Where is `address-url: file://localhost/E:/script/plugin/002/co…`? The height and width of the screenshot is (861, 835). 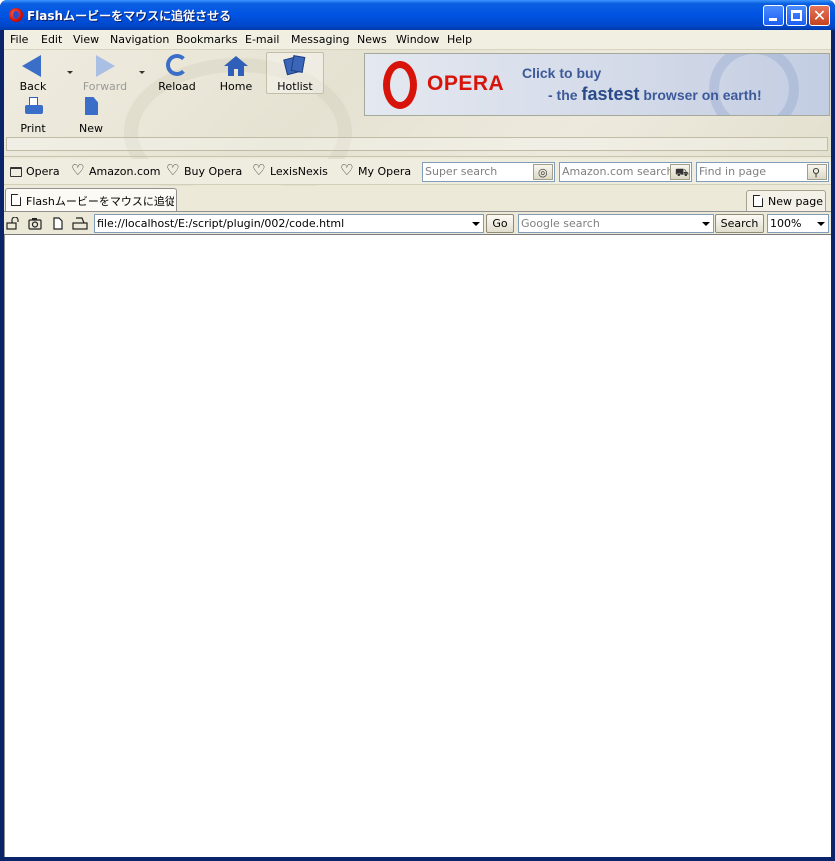
address-url: file://localhost/E:/script/plugin/002/co… is located at coordinates (221, 223).